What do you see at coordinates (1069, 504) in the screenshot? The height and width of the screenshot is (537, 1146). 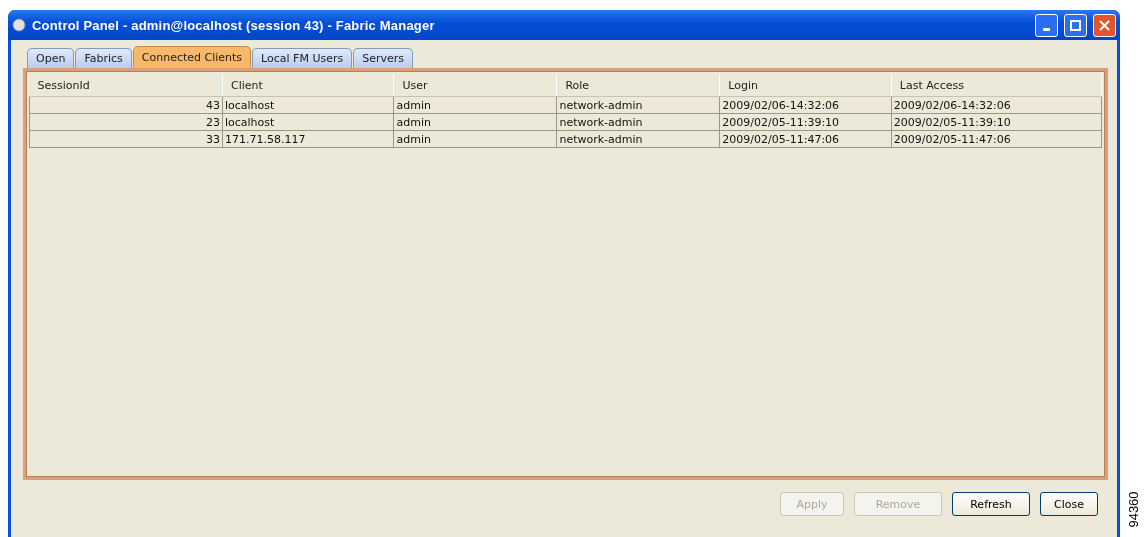 I see `dialog-button: Close` at bounding box center [1069, 504].